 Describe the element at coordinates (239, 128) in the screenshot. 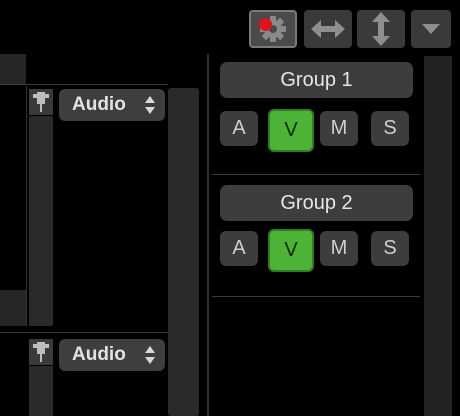

I see `group-1-audio-button: A` at that location.